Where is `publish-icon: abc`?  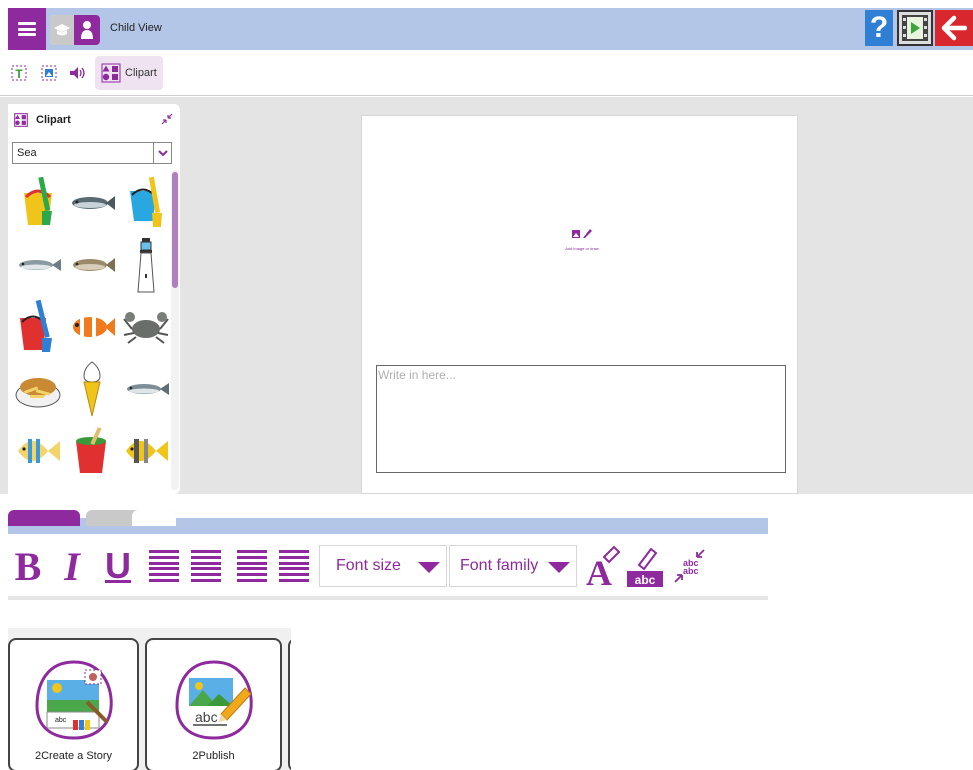
publish-icon: abc is located at coordinates (214, 699).